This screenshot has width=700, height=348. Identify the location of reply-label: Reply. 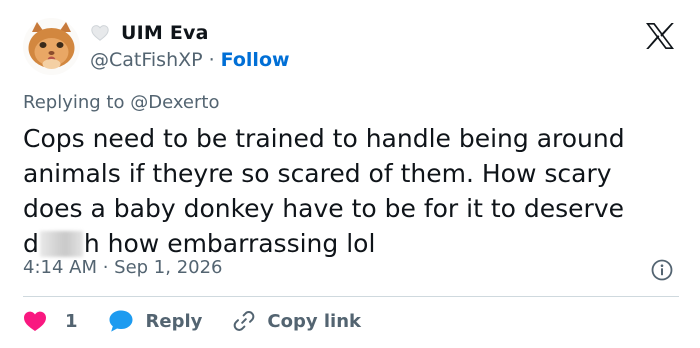
(174, 321).